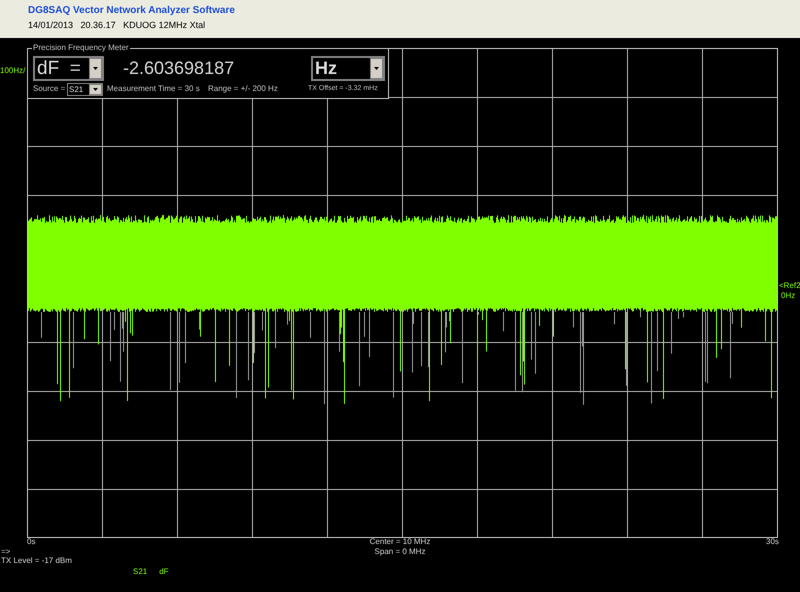 This screenshot has width=800, height=592. What do you see at coordinates (164, 571) in the screenshot?
I see `trace-label: dF` at bounding box center [164, 571].